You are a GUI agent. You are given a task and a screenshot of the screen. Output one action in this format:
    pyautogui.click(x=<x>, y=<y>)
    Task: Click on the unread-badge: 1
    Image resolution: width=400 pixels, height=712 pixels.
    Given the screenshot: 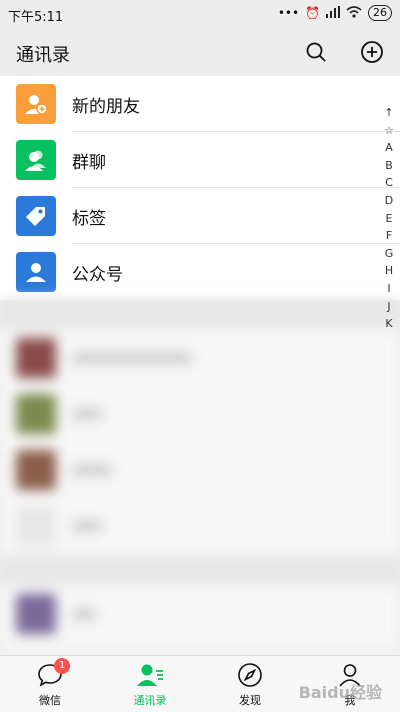 What is the action you would take?
    pyautogui.click(x=62, y=666)
    